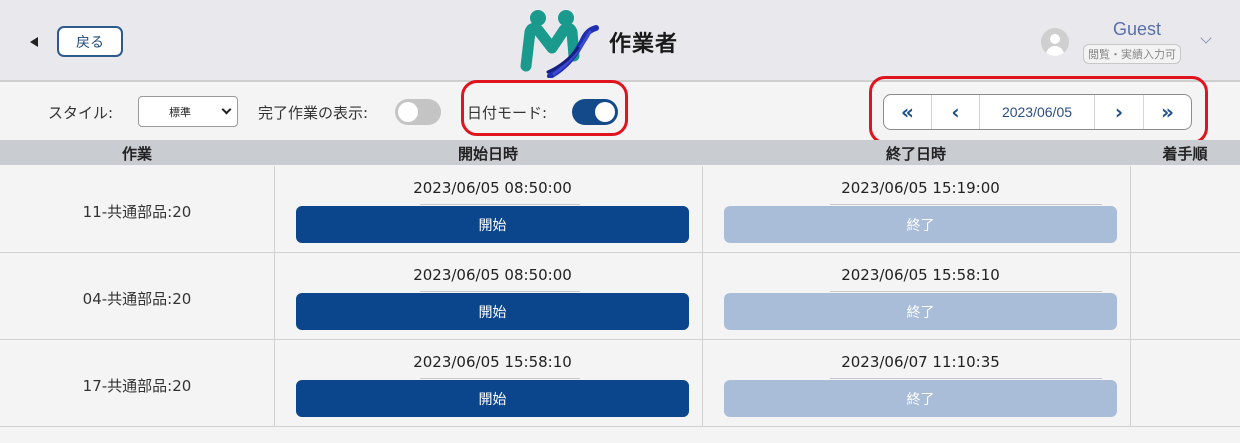 Image resolution: width=1240 pixels, height=443 pixels. Describe the element at coordinates (492, 362) in the screenshot. I see `start-datetime: 2023/06/05 15:58:10` at that location.